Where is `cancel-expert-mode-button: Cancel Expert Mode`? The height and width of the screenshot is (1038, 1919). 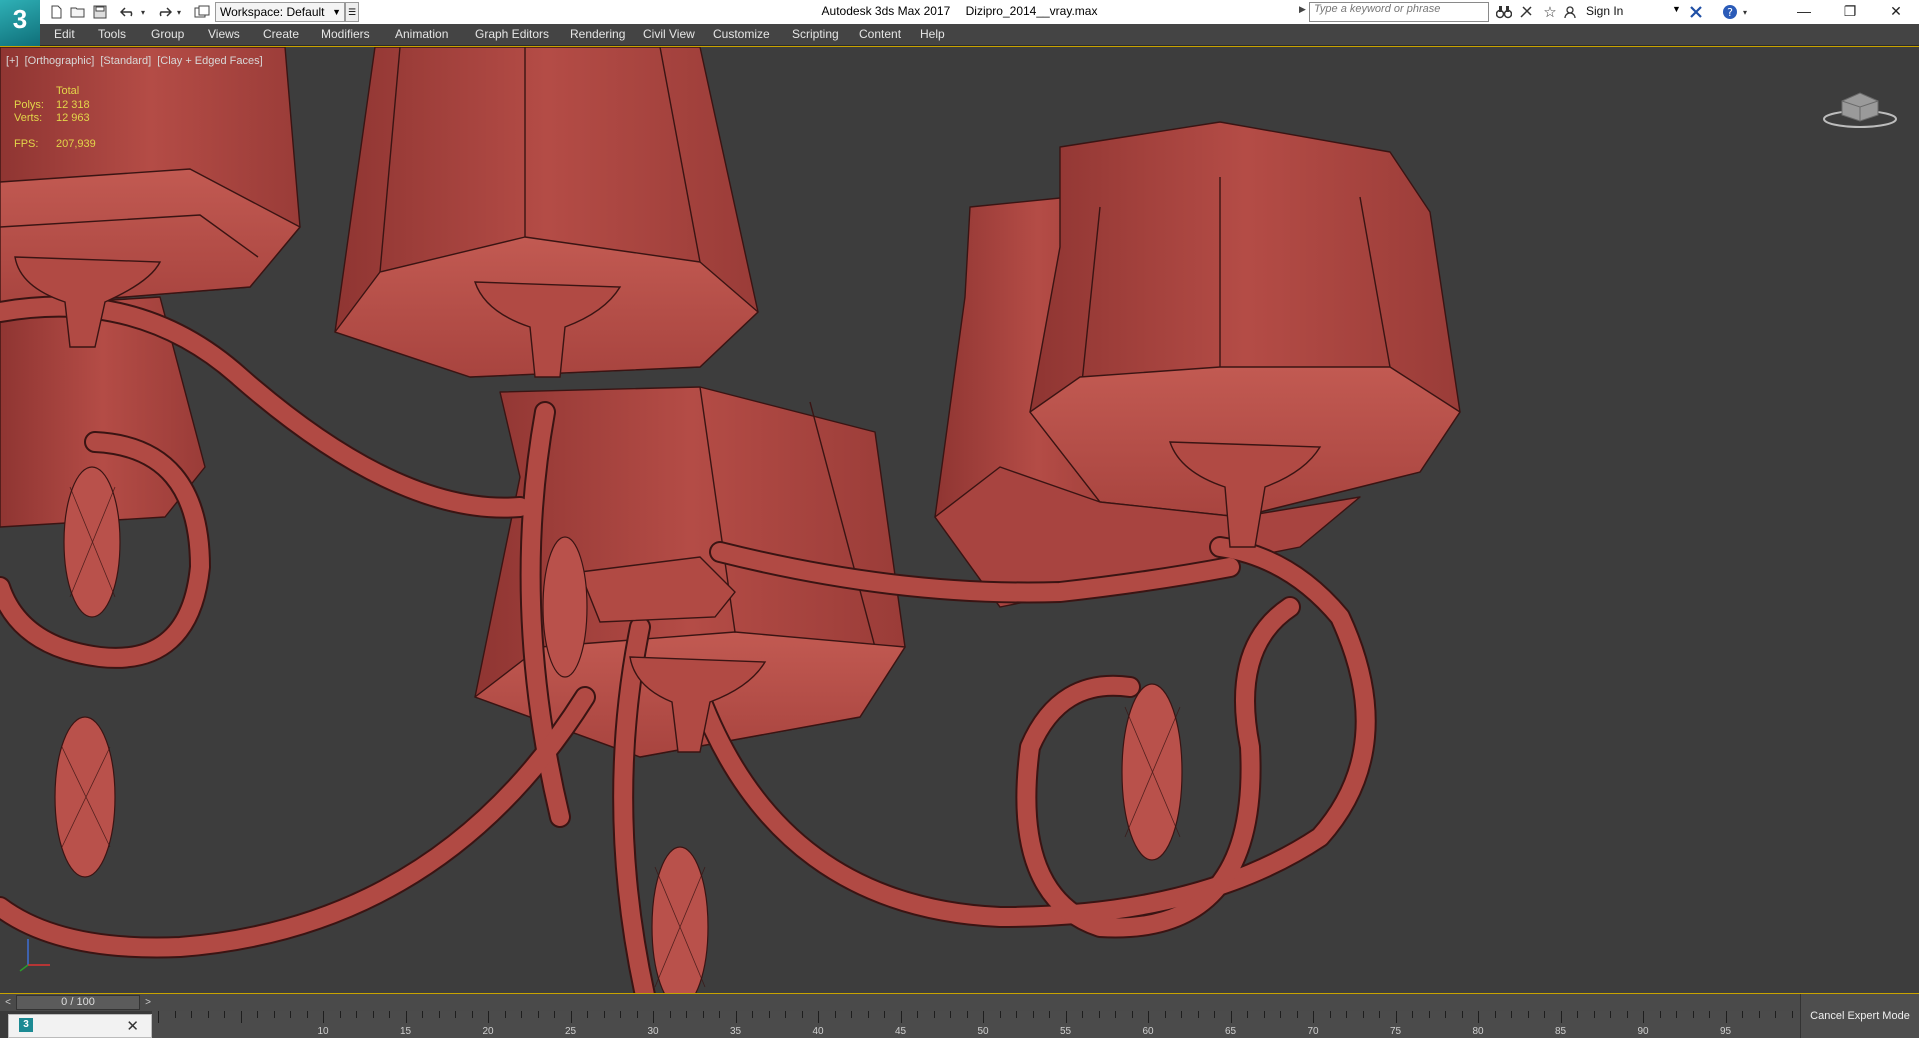 cancel-expert-mode-button: Cancel Expert Mode is located at coordinates (1859, 1016).